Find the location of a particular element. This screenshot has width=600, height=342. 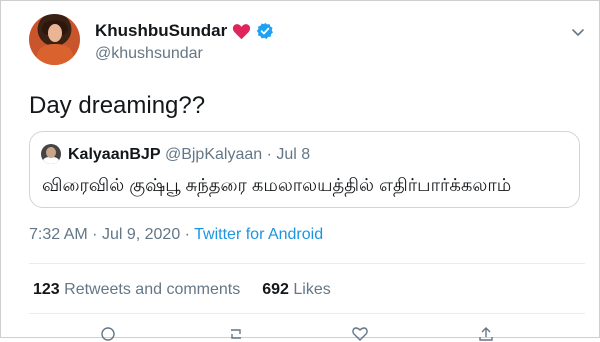

share-icon is located at coordinates (486, 334).